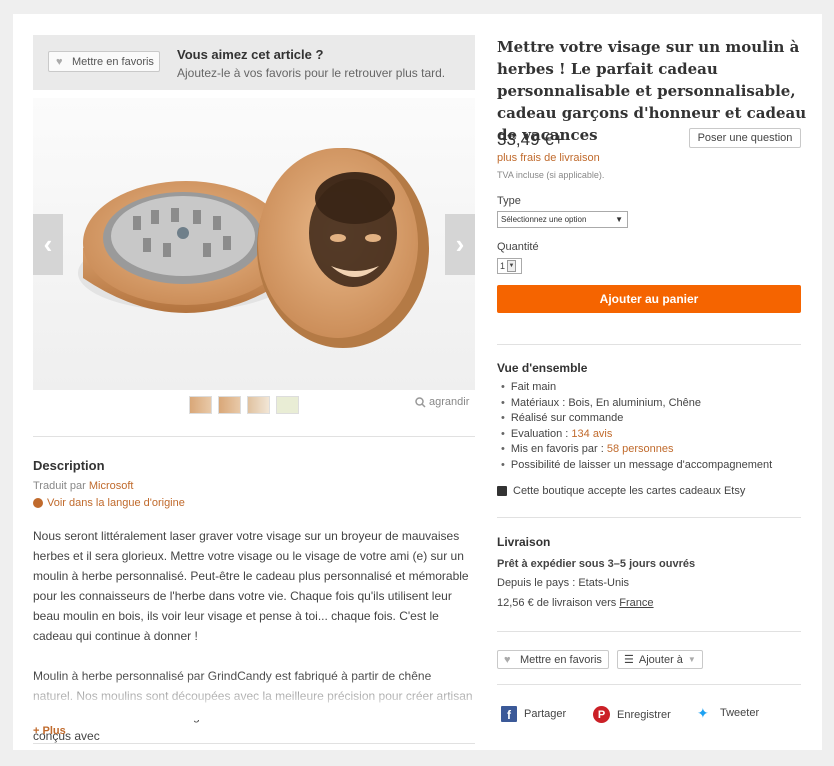 The image size is (834, 766). I want to click on more-button: + Plus, so click(49, 731).